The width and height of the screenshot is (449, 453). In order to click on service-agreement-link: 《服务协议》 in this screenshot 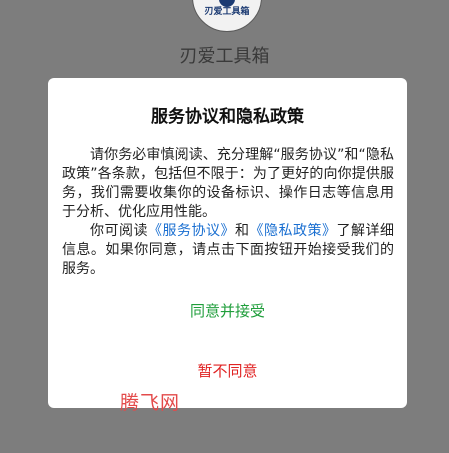, I will do `click(191, 231)`.